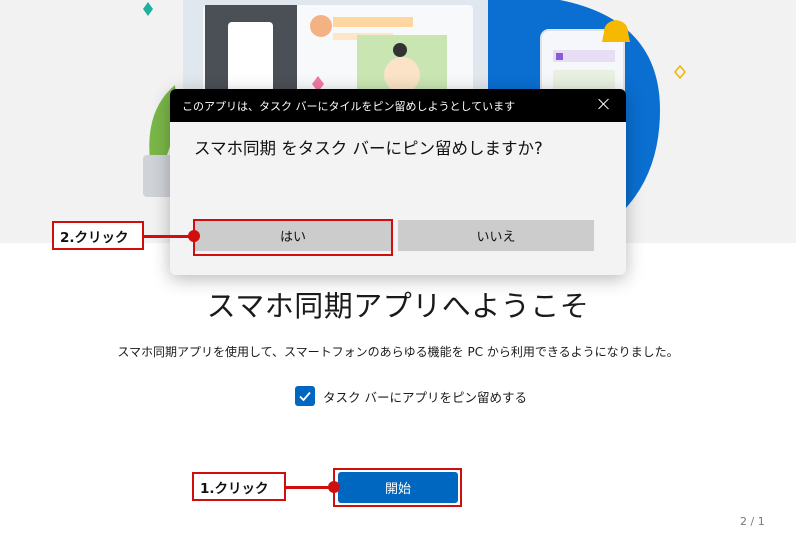  I want to click on step1-pointer-dot, so click(334, 487).